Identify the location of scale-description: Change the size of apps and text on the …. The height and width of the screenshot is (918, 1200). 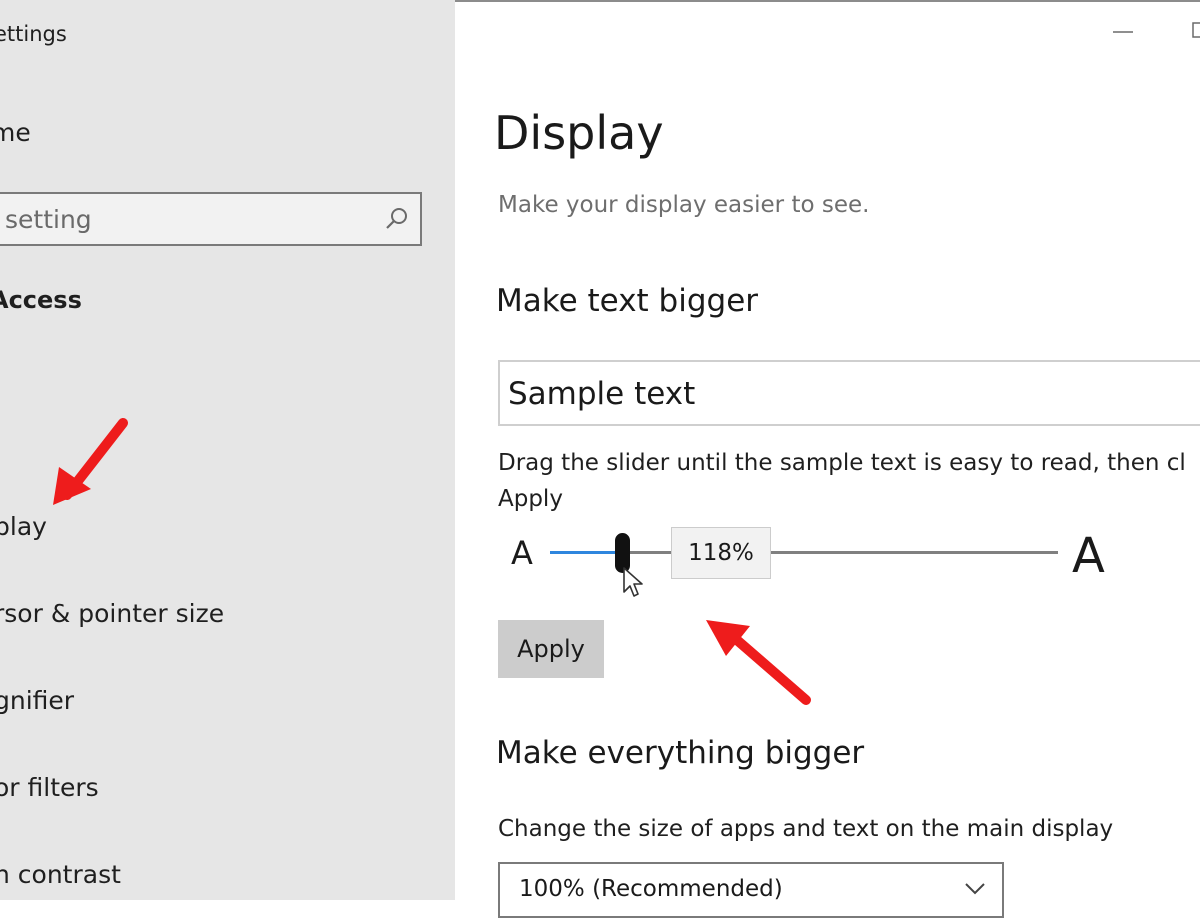
(806, 829).